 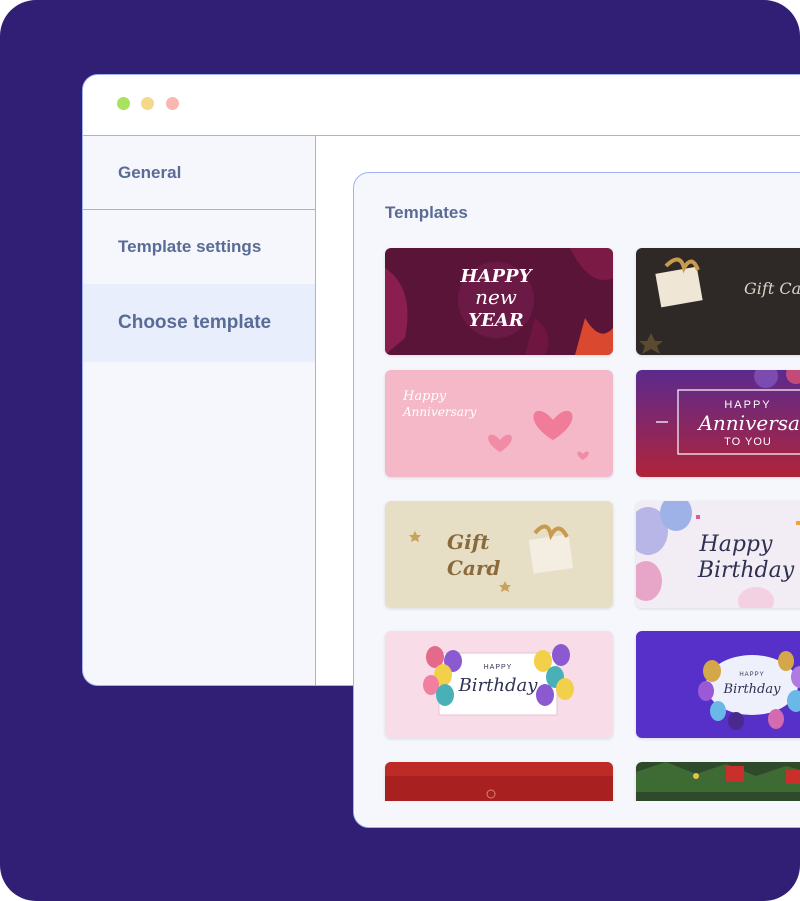 I want to click on sidebar-item-choose-template: Choose template, so click(x=199, y=323).